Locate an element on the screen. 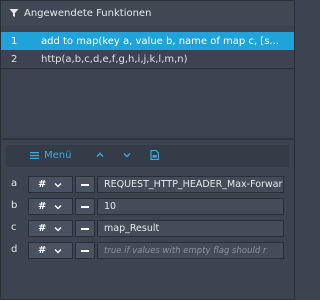  parameter-label: b is located at coordinates (14, 205).